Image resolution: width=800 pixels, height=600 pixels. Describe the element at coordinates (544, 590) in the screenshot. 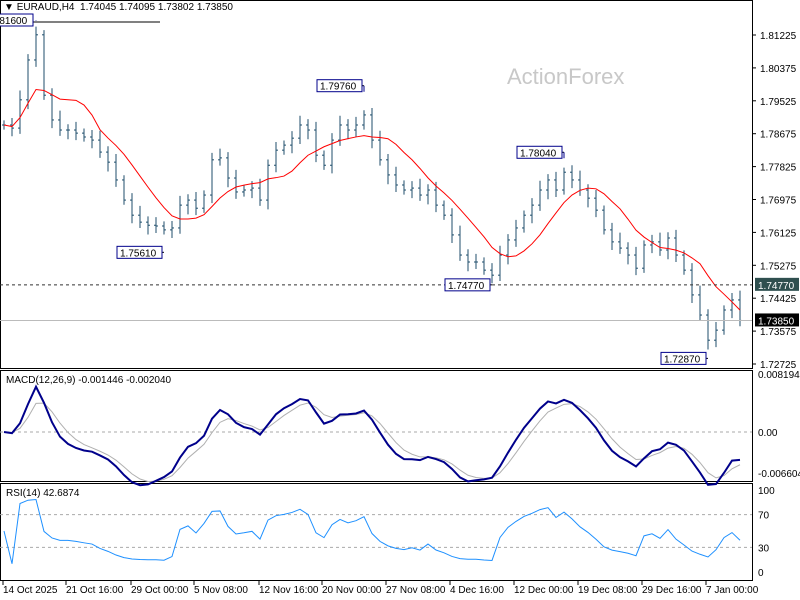

I see `x-tick-label: 12 Dec 00:00` at that location.